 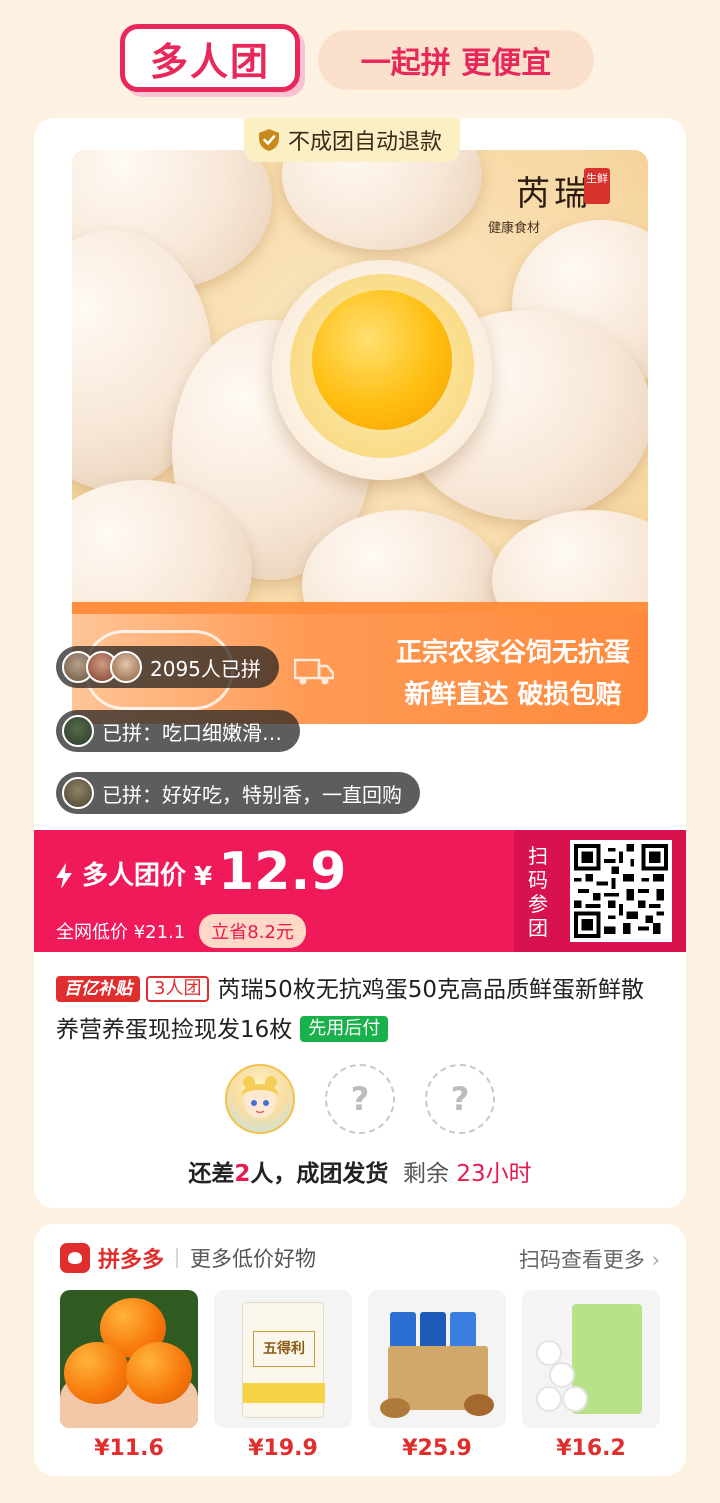 I want to click on product-price: ¥16.2, so click(x=591, y=1448).